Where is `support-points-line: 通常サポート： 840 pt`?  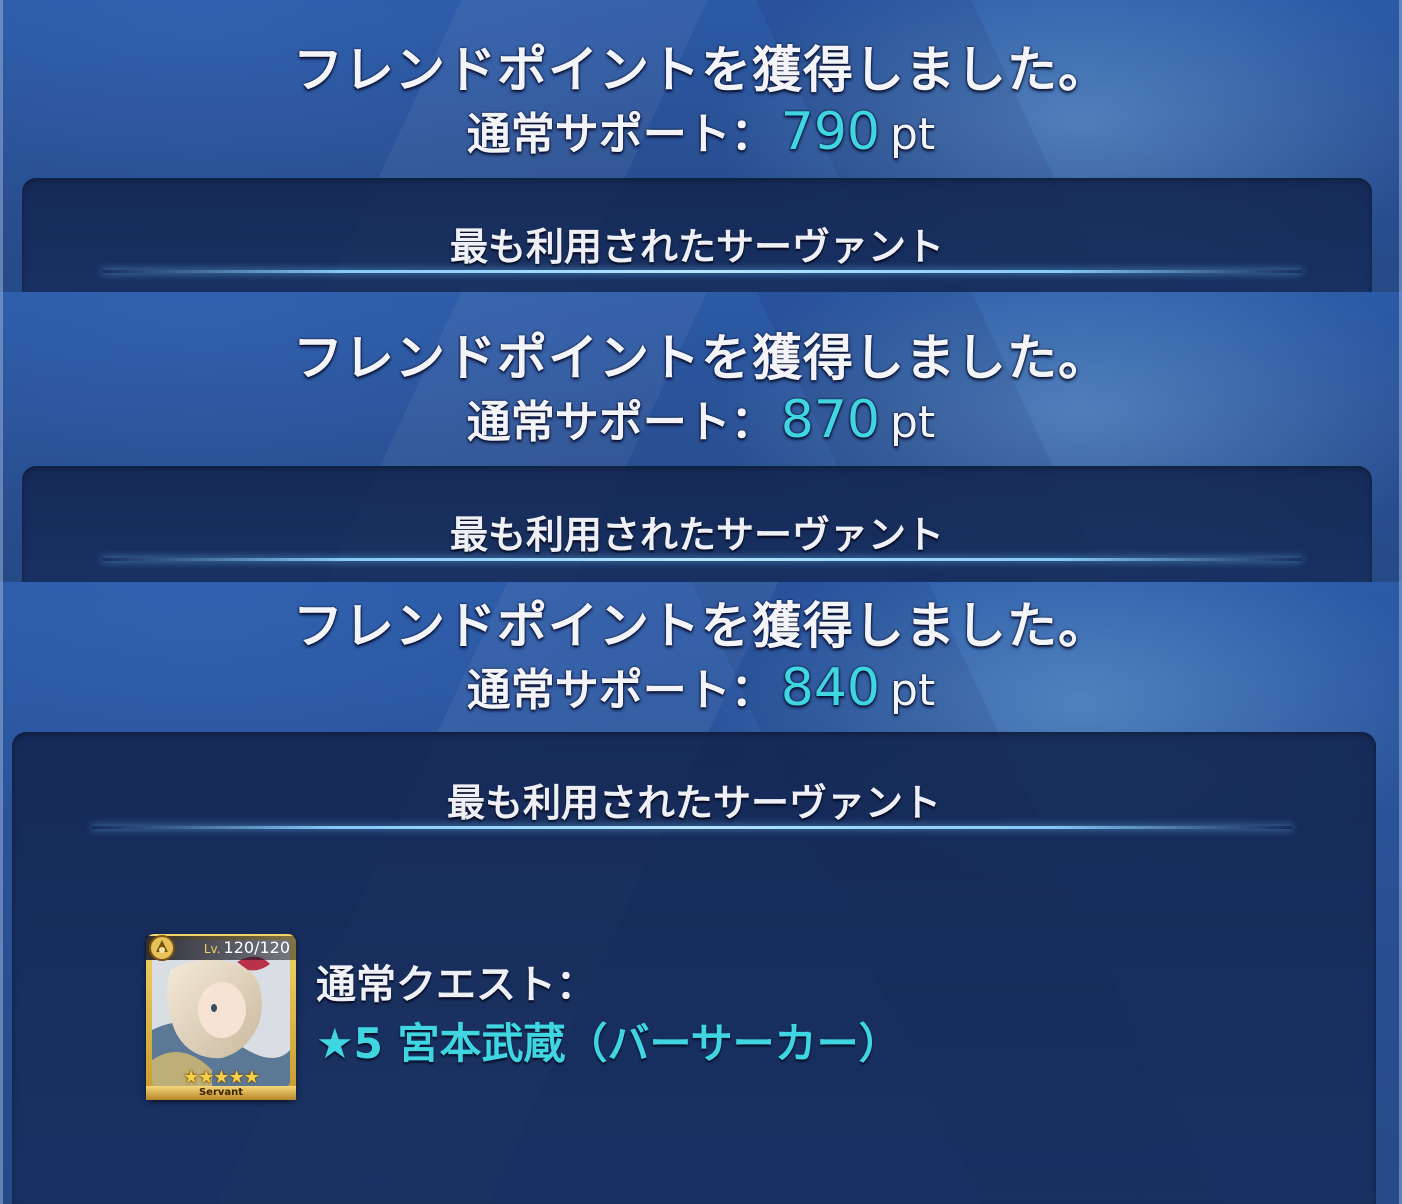 support-points-line: 通常サポート： 840 pt is located at coordinates (701, 686).